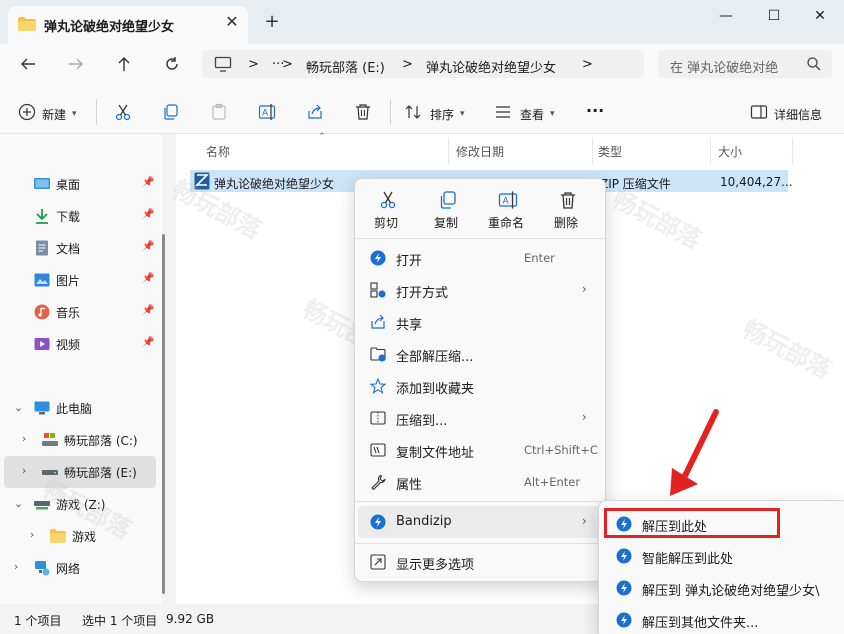 Image resolution: width=844 pixels, height=634 pixels. What do you see at coordinates (28, 64) in the screenshot?
I see `back-button` at bounding box center [28, 64].